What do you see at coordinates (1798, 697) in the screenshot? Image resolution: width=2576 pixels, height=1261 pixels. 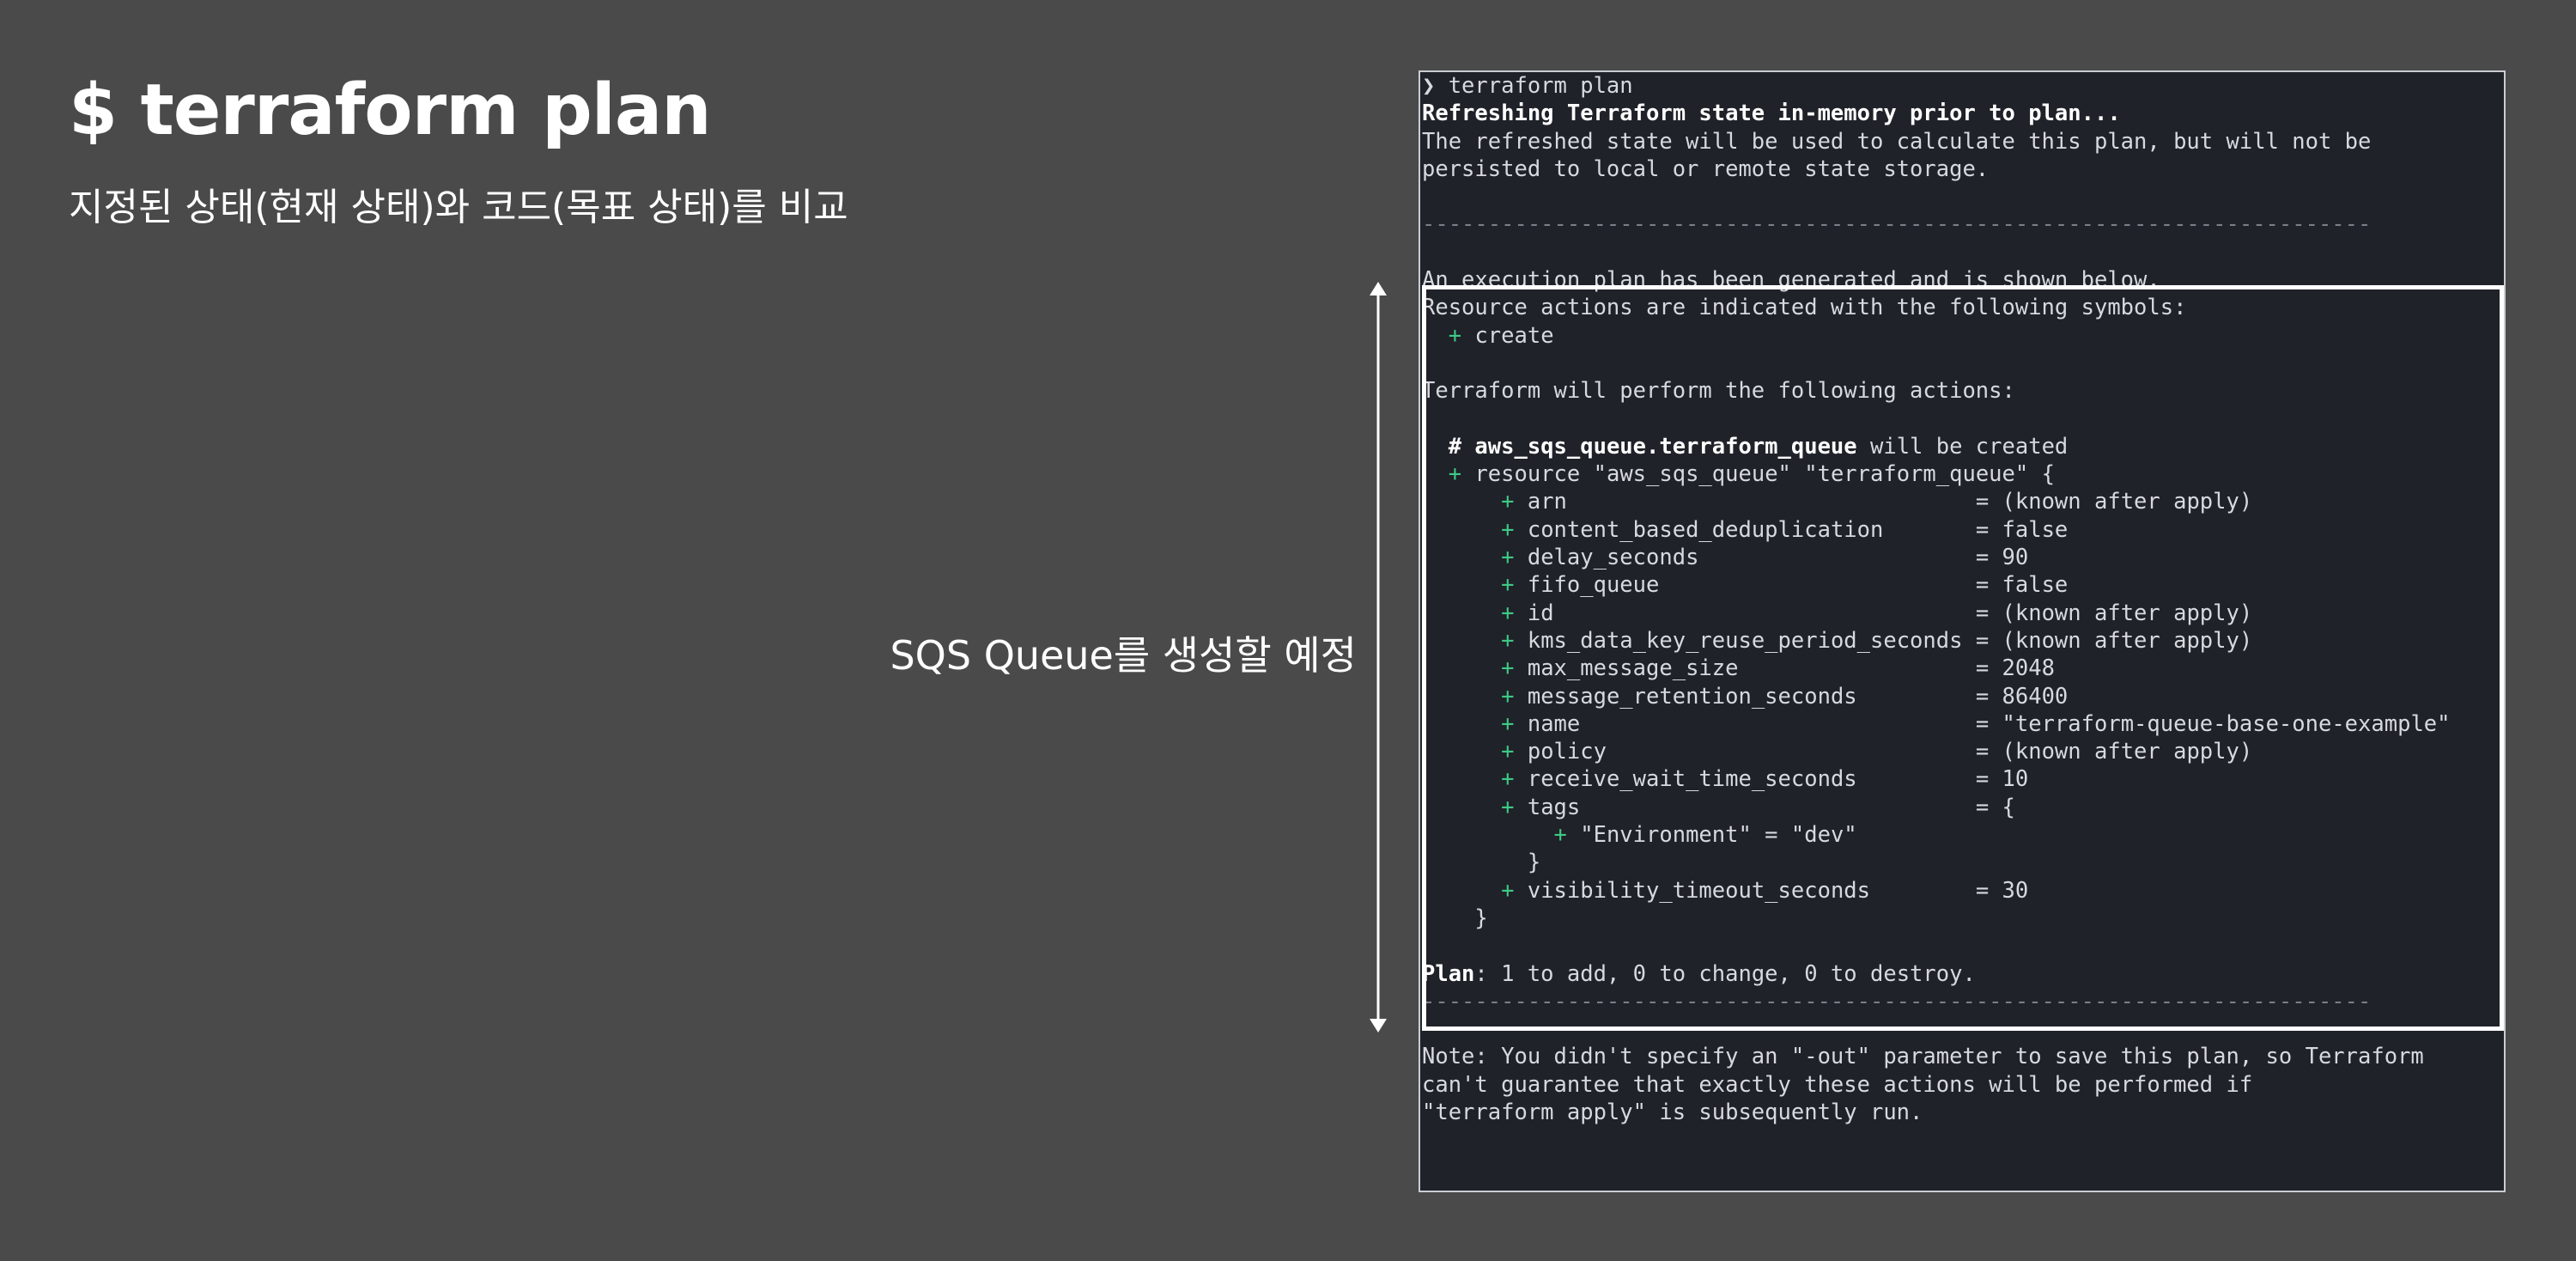 I see `attribute-text: message_retention_seconds = 86400` at bounding box center [1798, 697].